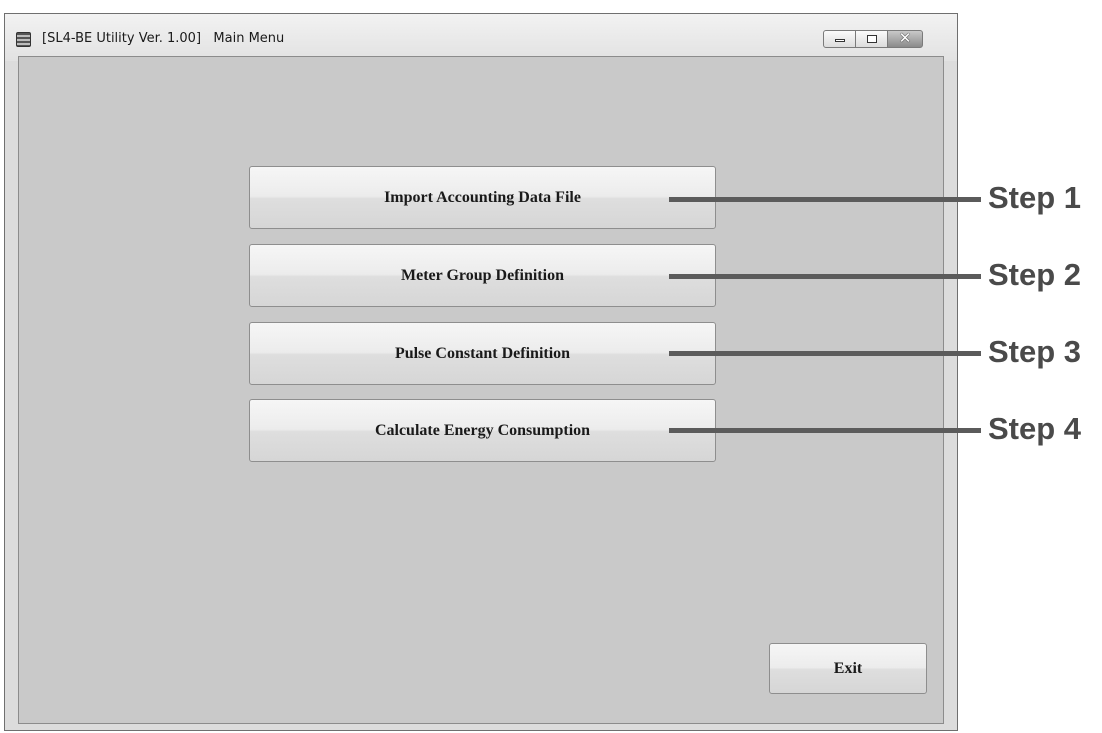 Image resolution: width=1102 pixels, height=733 pixels. What do you see at coordinates (825, 276) in the screenshot?
I see `step-2-callout-line` at bounding box center [825, 276].